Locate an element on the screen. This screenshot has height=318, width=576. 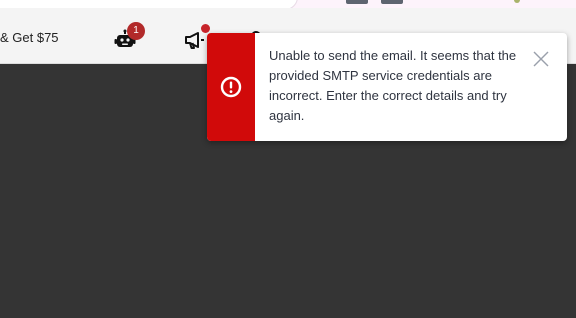
referral-link: & Get $75 is located at coordinates (29, 37).